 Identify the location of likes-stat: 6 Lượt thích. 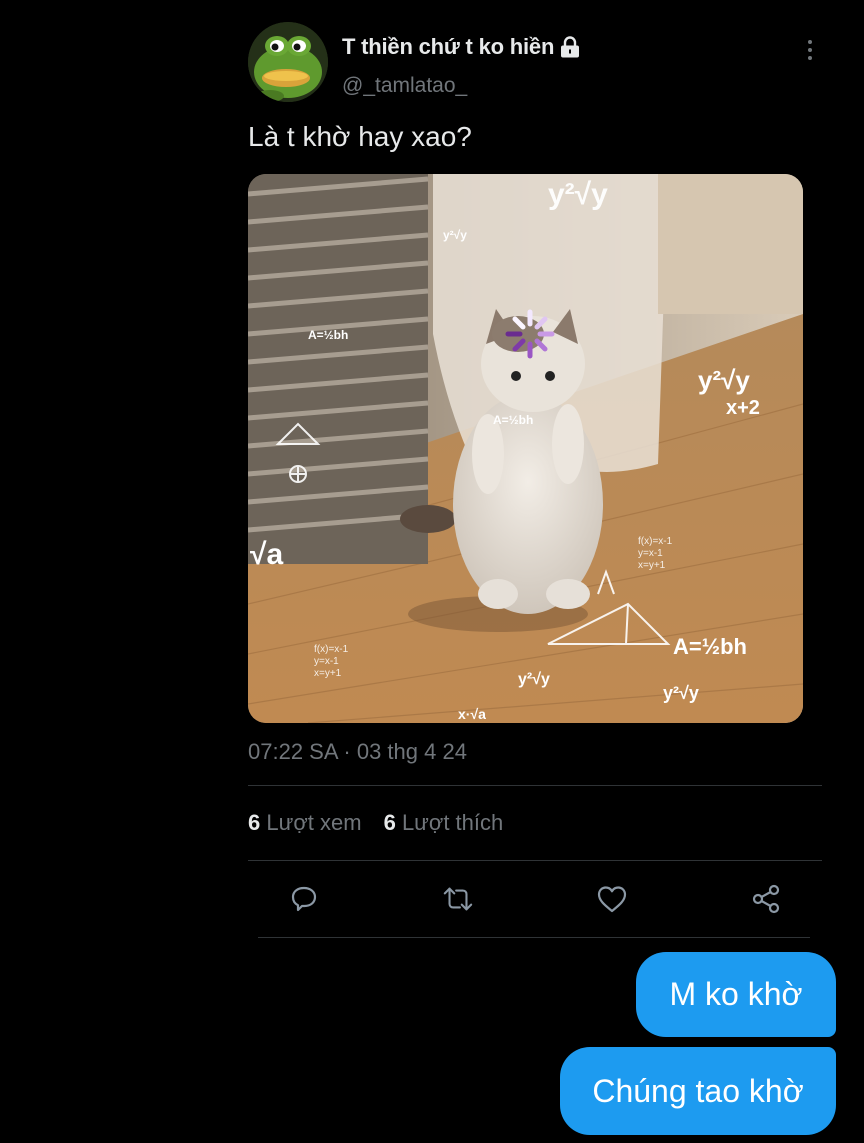
(444, 823).